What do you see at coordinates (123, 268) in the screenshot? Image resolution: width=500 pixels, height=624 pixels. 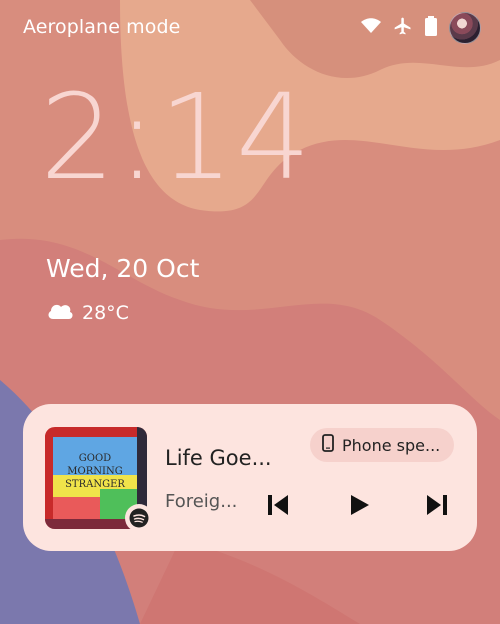 I see `lockscreen-date: Wed, 20 Oct` at bounding box center [123, 268].